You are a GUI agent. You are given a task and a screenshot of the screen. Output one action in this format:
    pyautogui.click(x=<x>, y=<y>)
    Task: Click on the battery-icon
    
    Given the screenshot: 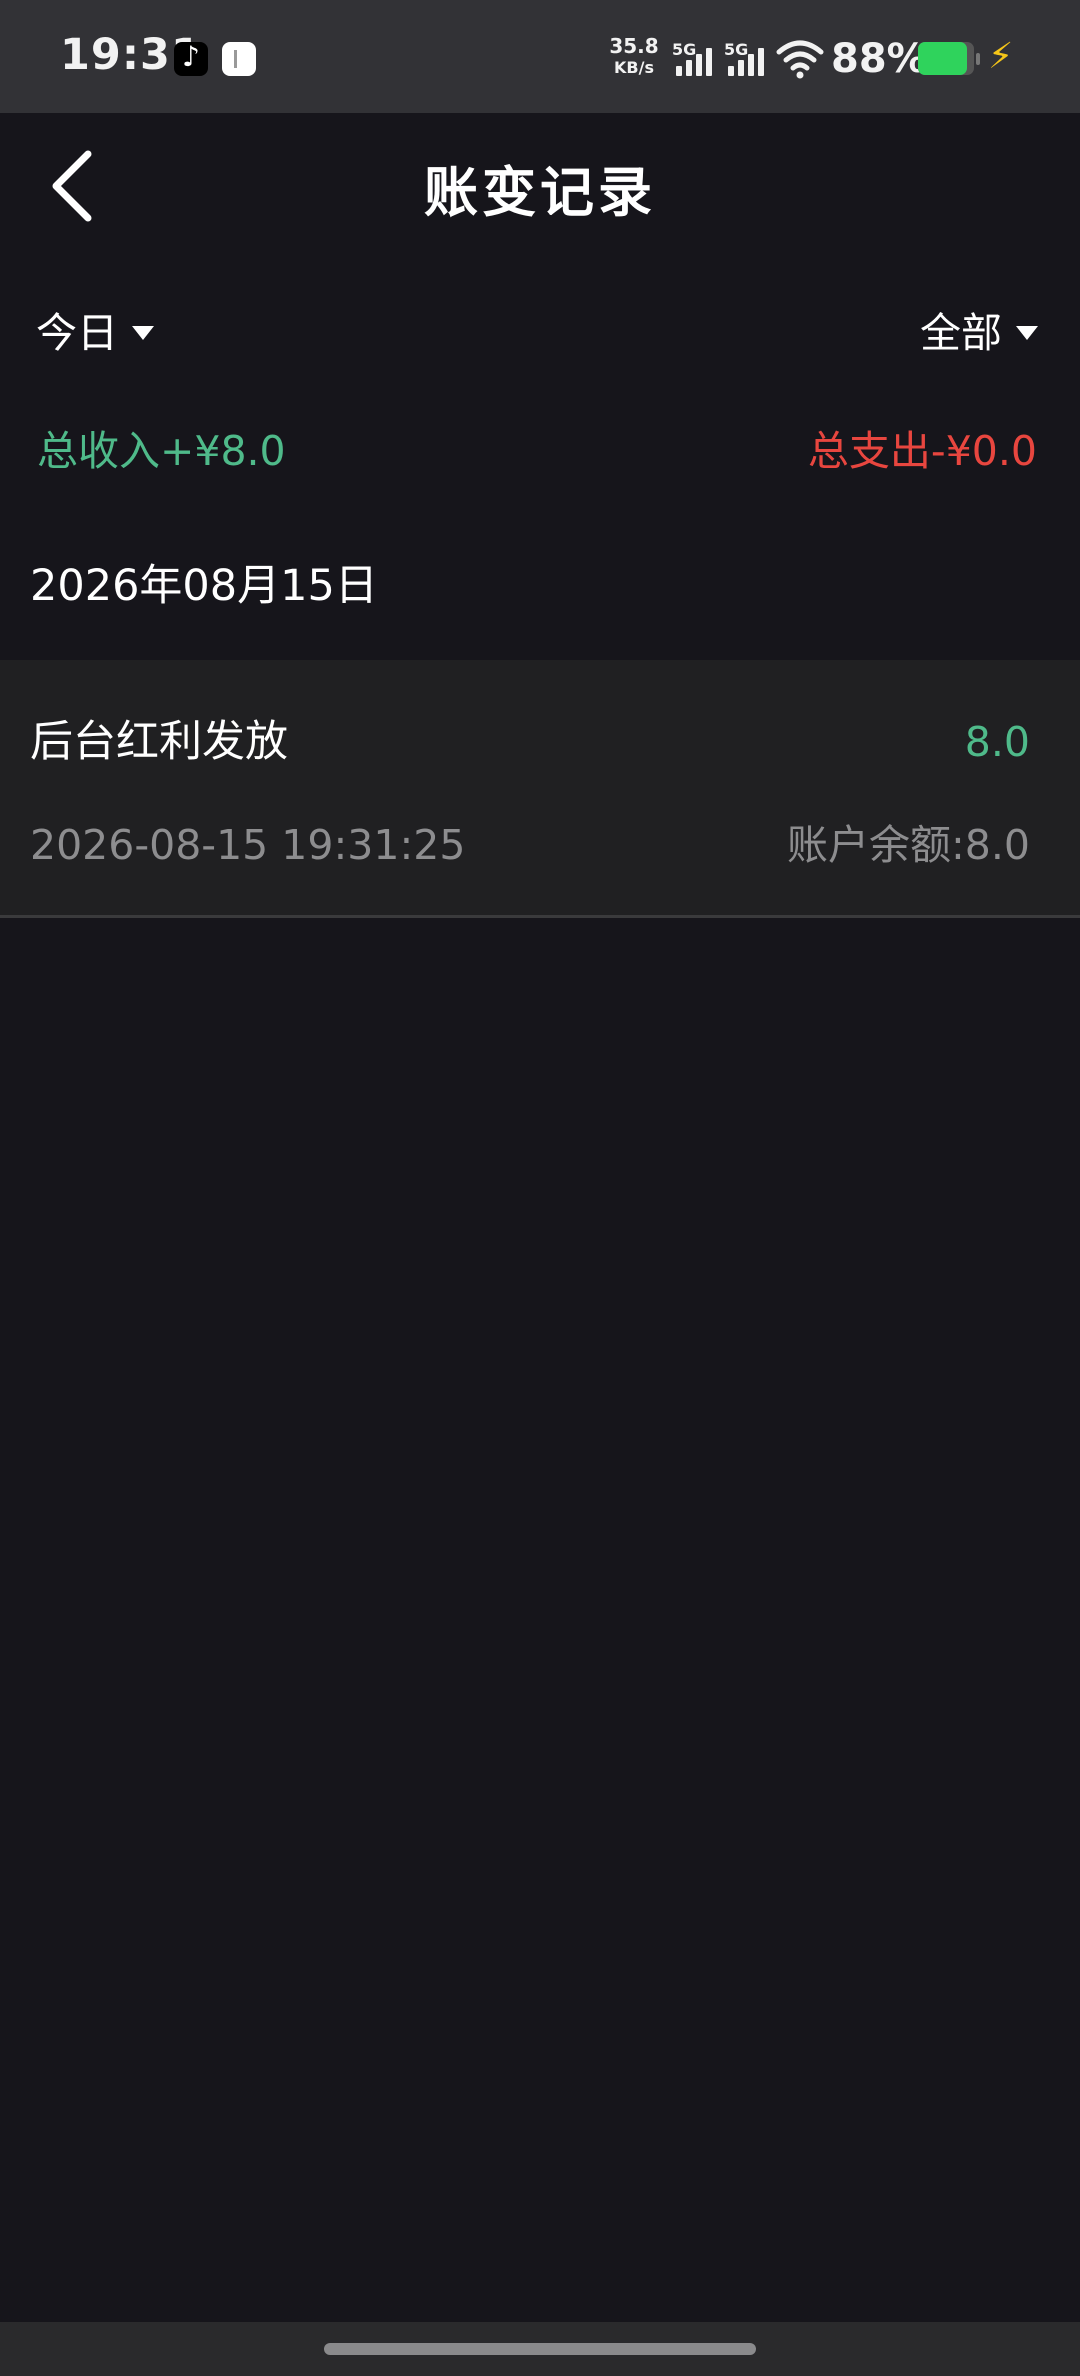 What is the action you would take?
    pyautogui.click(x=949, y=58)
    